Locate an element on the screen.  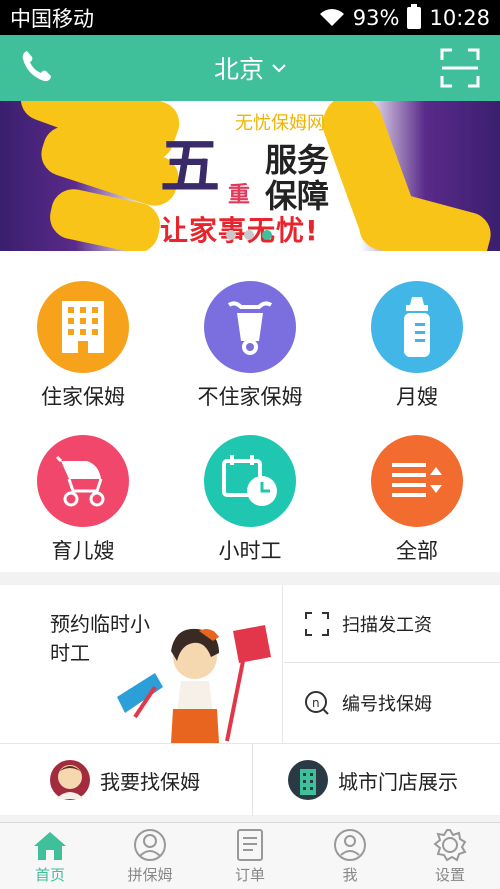
status-right: 93% 10:28 is located at coordinates (404, 16).